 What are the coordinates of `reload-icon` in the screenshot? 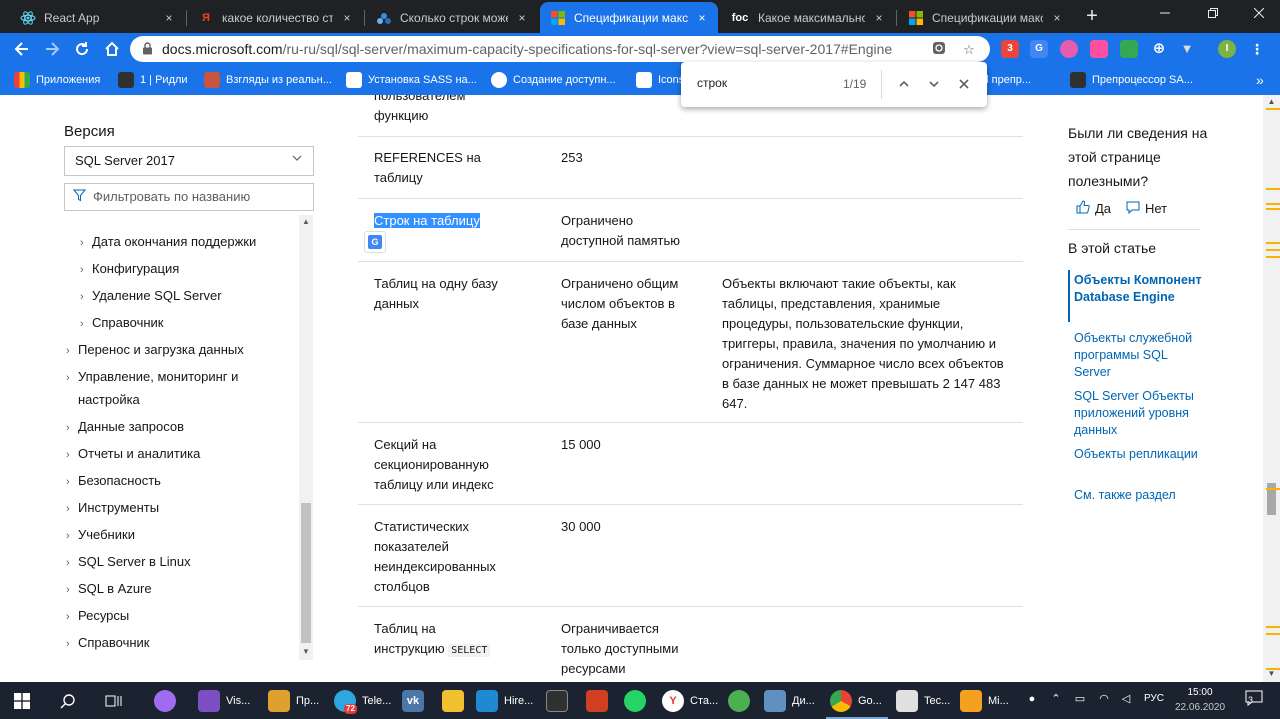 It's located at (82, 49).